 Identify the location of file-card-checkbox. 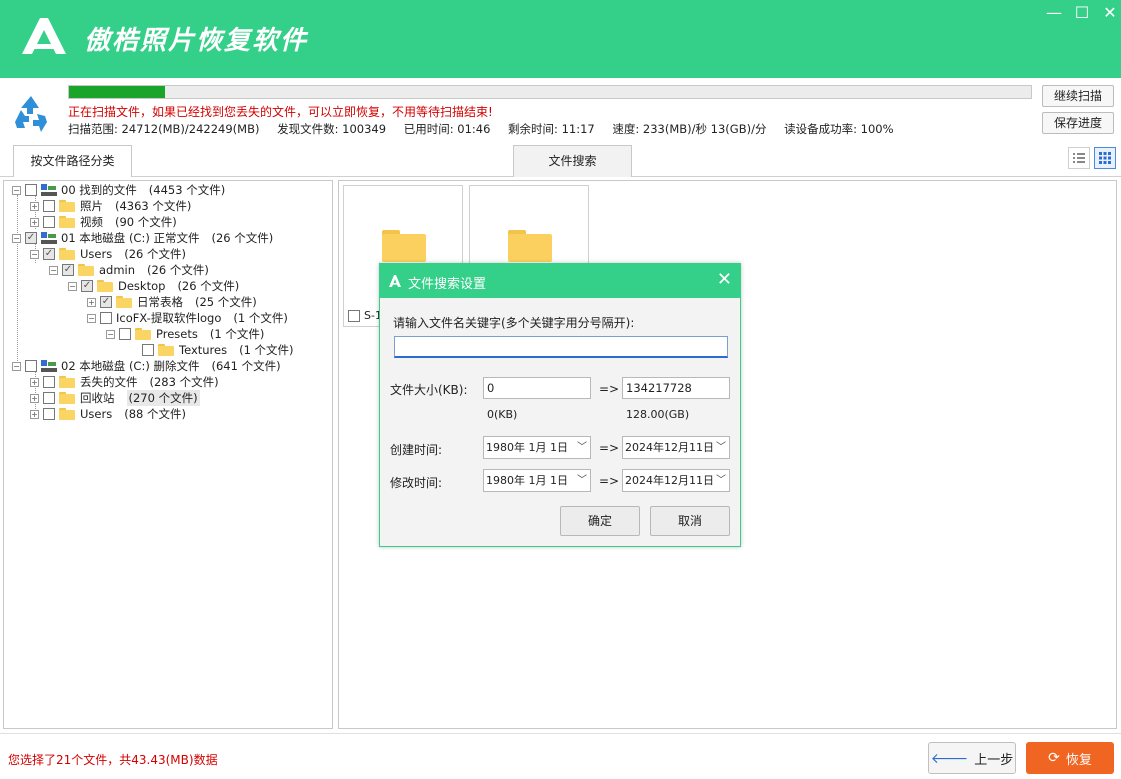
(354, 315).